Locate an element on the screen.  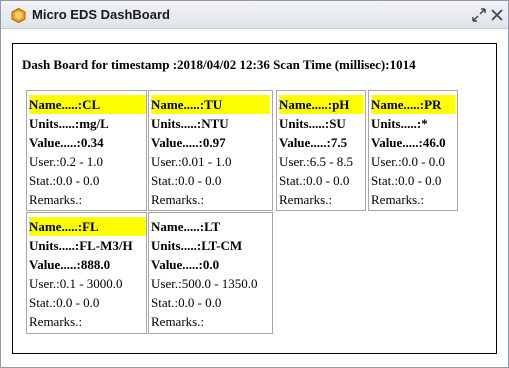
card-value: Value.....:0.34 is located at coordinates (66, 142).